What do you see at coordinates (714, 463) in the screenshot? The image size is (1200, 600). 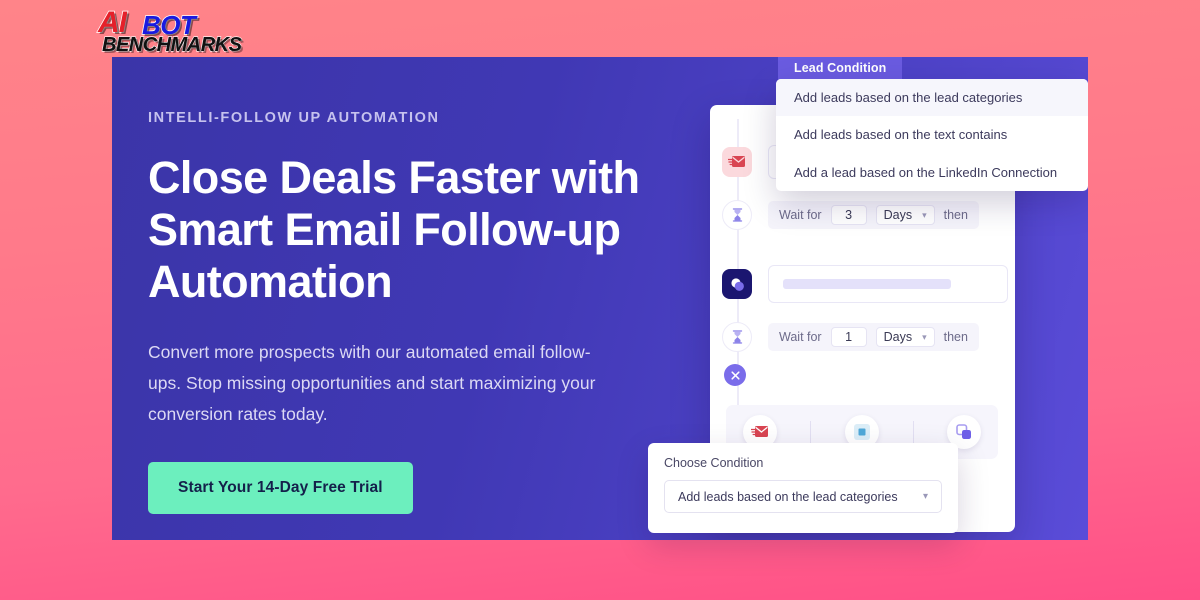 I see `choose-condition-label: Choose Condition` at bounding box center [714, 463].